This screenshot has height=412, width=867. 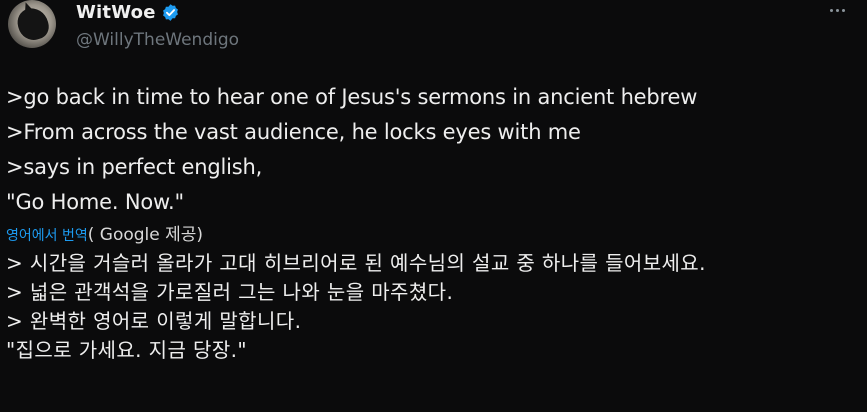 What do you see at coordinates (116, 12) in the screenshot?
I see `author-display-name: WitWoe` at bounding box center [116, 12].